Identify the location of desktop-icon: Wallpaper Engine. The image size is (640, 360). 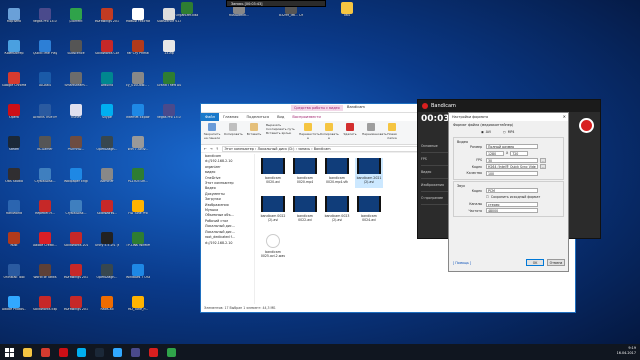
(76, 179).